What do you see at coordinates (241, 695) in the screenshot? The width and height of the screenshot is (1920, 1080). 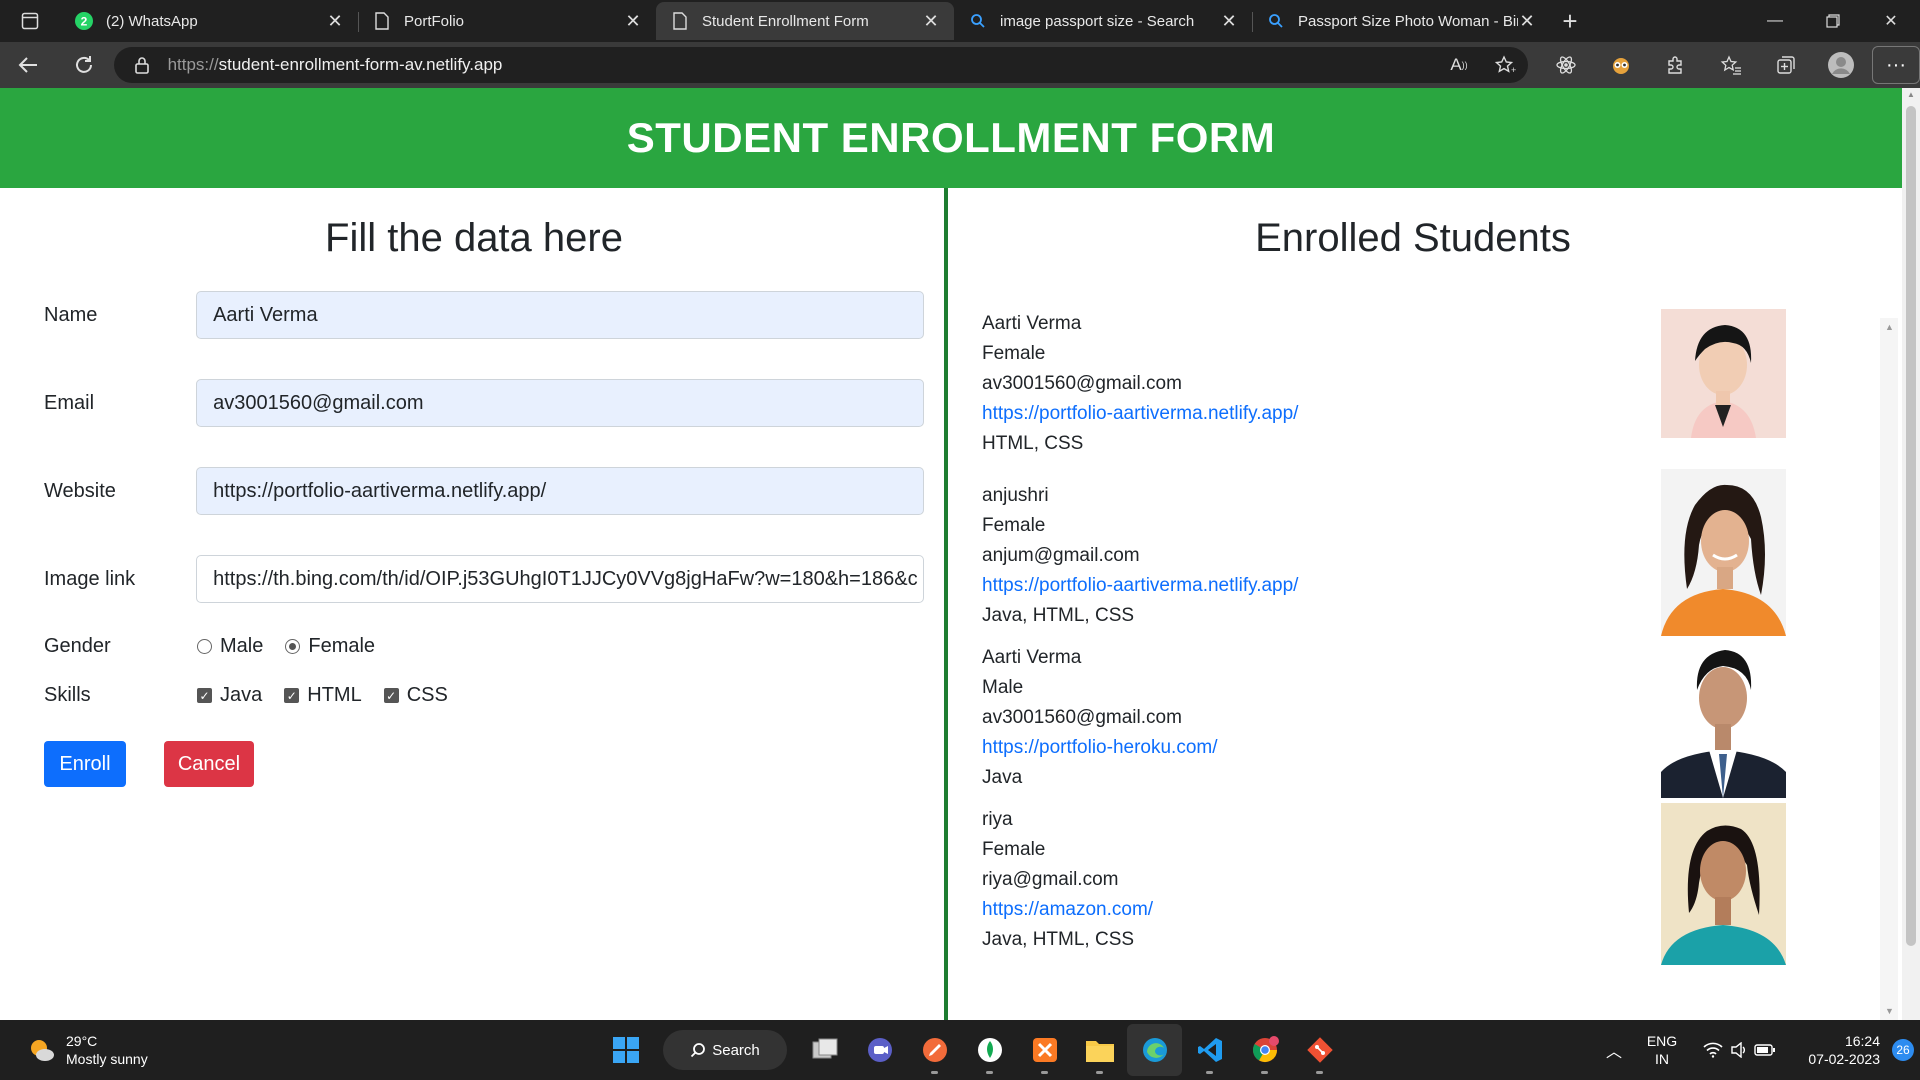 I see `skill-java-label: Java` at bounding box center [241, 695].